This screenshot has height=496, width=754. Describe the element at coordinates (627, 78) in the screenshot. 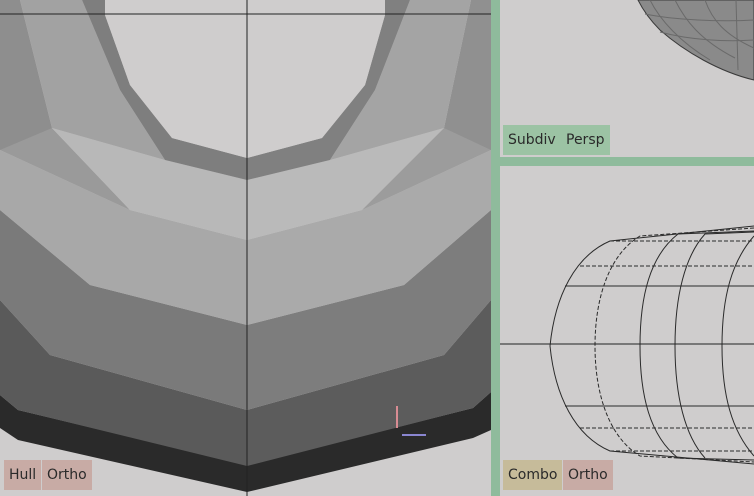

I see `top-right-viewport: Subdiv Persp` at that location.